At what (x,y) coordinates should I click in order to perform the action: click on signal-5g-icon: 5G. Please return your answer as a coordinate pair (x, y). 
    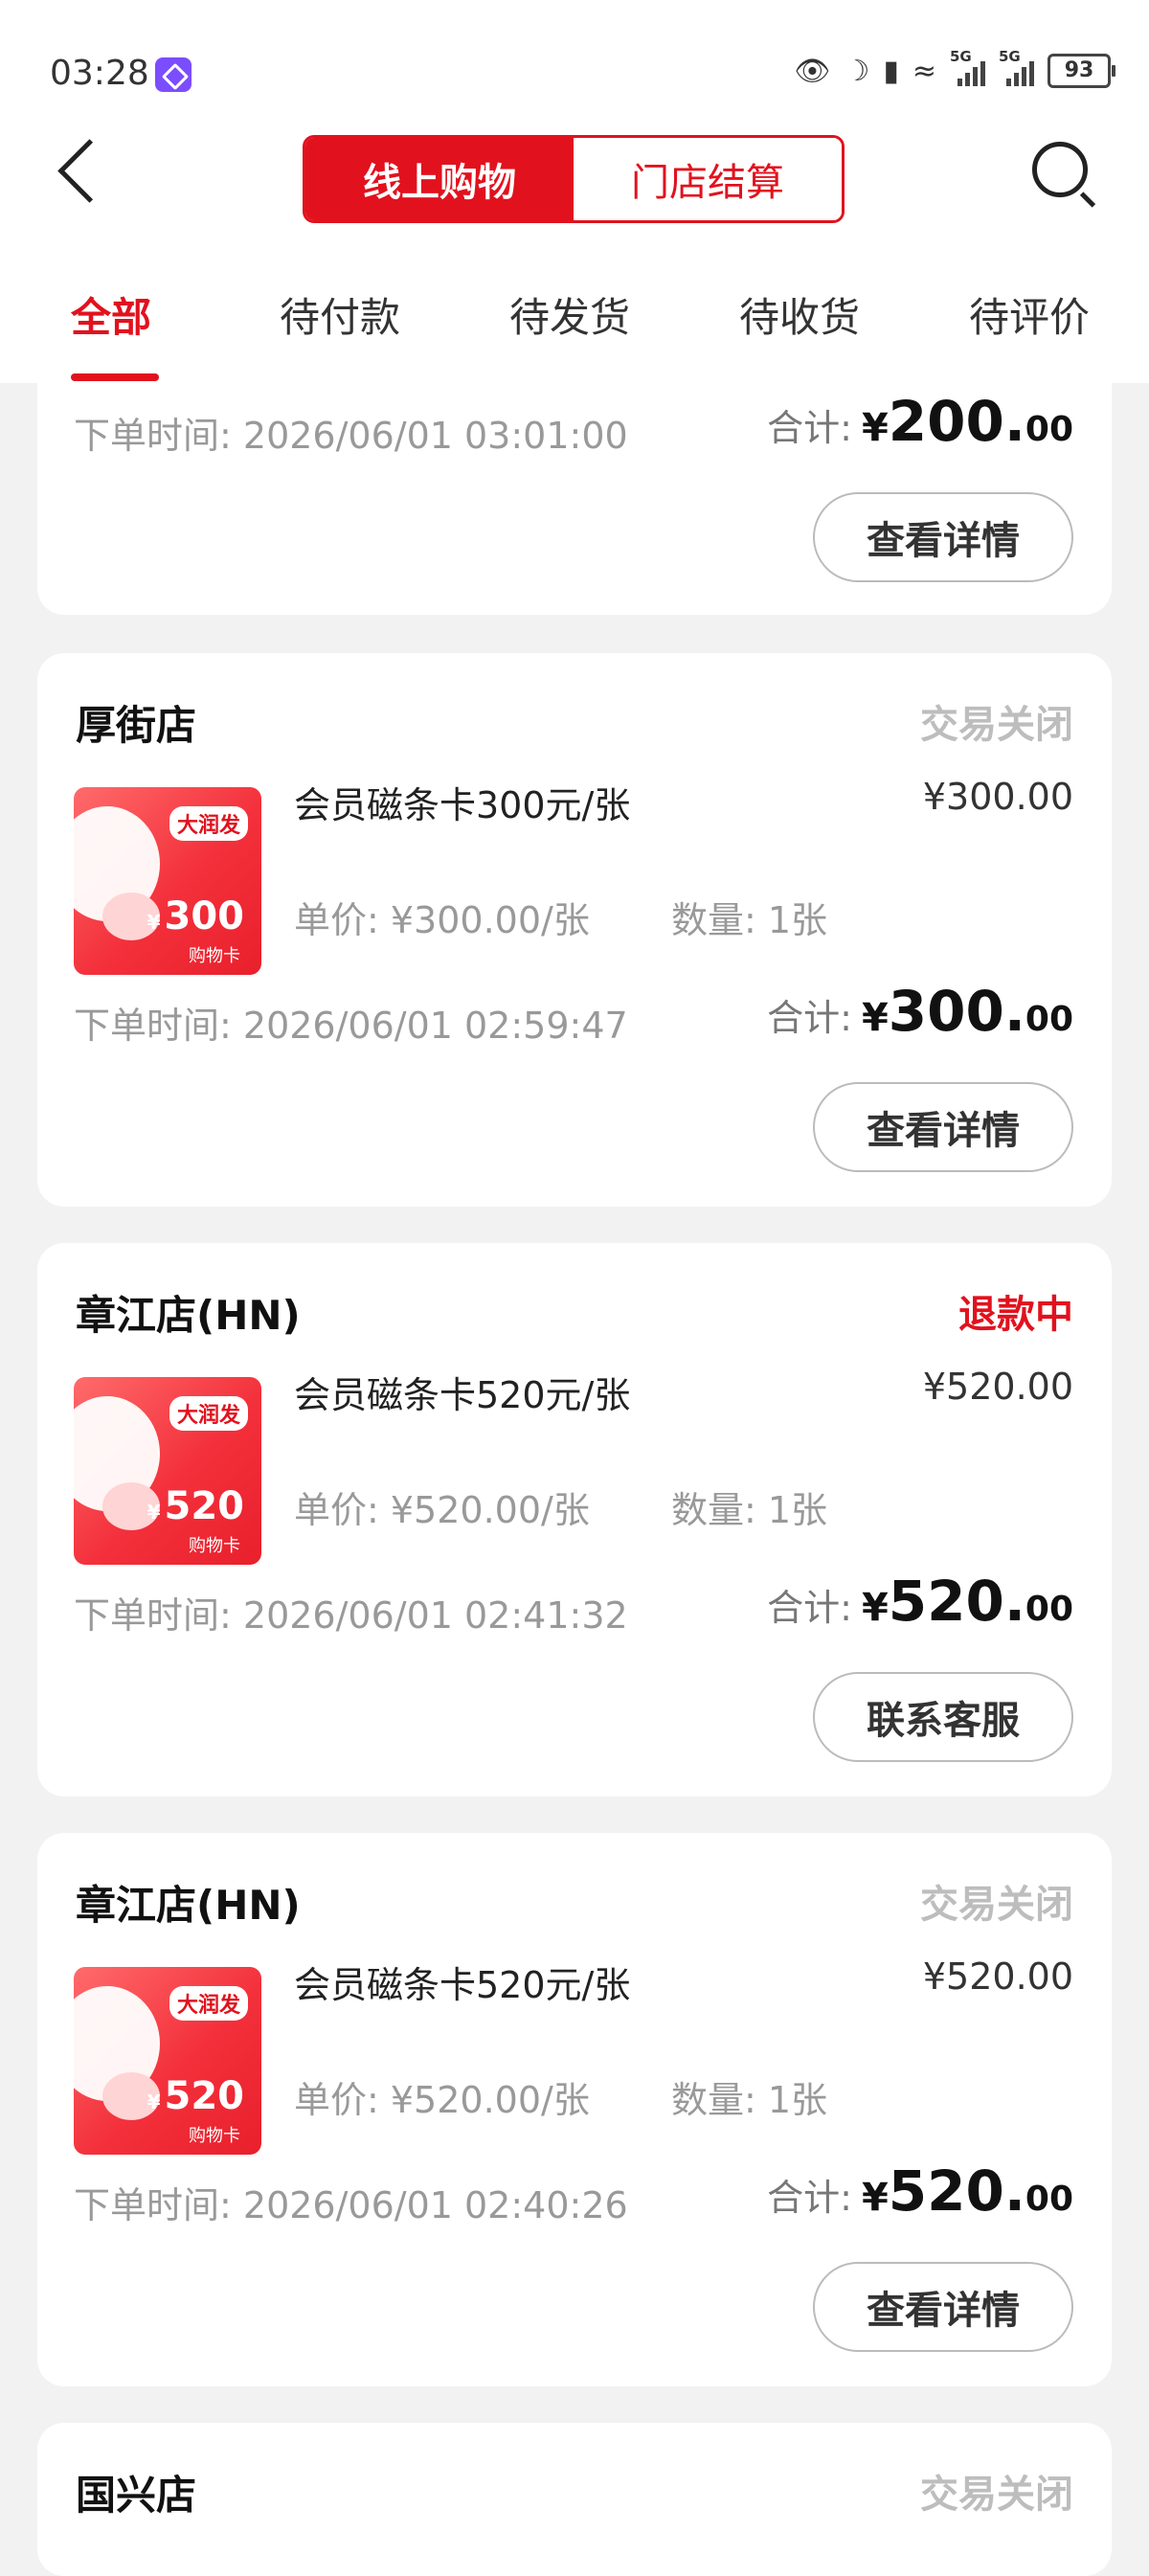
    Looking at the image, I should click on (968, 67).